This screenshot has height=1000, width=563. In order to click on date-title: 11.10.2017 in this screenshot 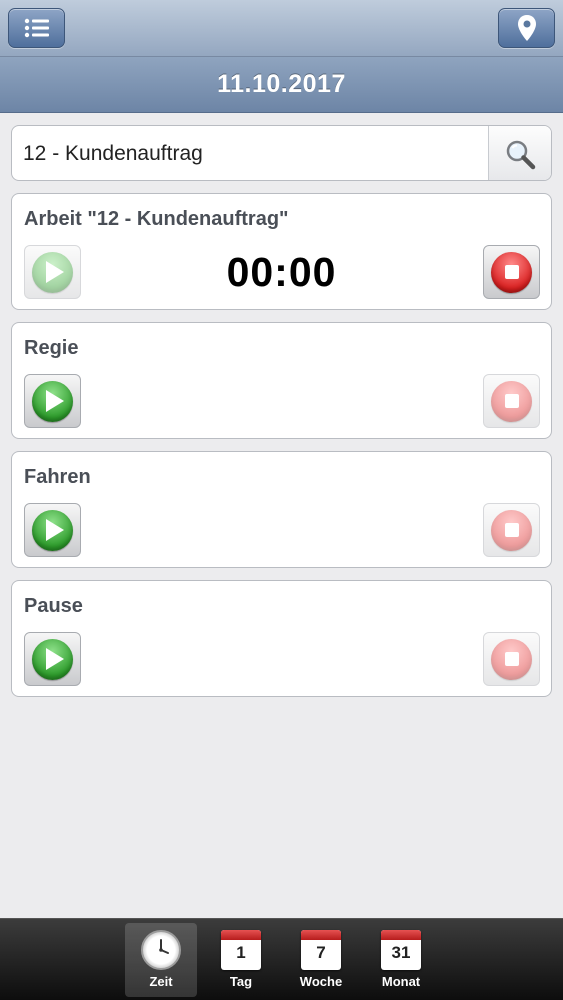, I will do `click(281, 84)`.